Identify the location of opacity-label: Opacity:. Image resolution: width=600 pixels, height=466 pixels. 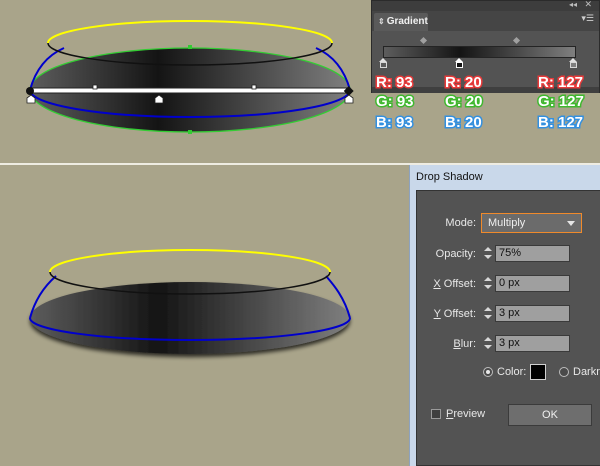
(455, 254).